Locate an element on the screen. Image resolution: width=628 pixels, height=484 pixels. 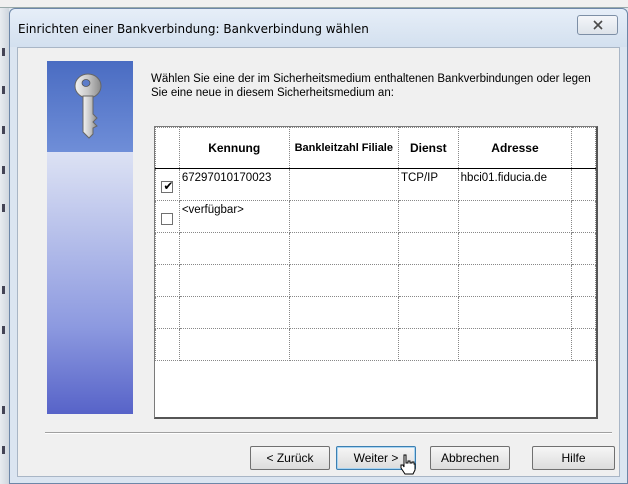
row-checkbox: ✔ is located at coordinates (167, 186).